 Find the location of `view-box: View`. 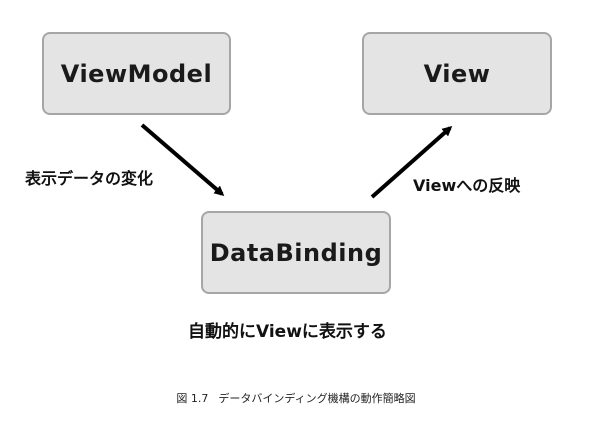

view-box: View is located at coordinates (457, 73).